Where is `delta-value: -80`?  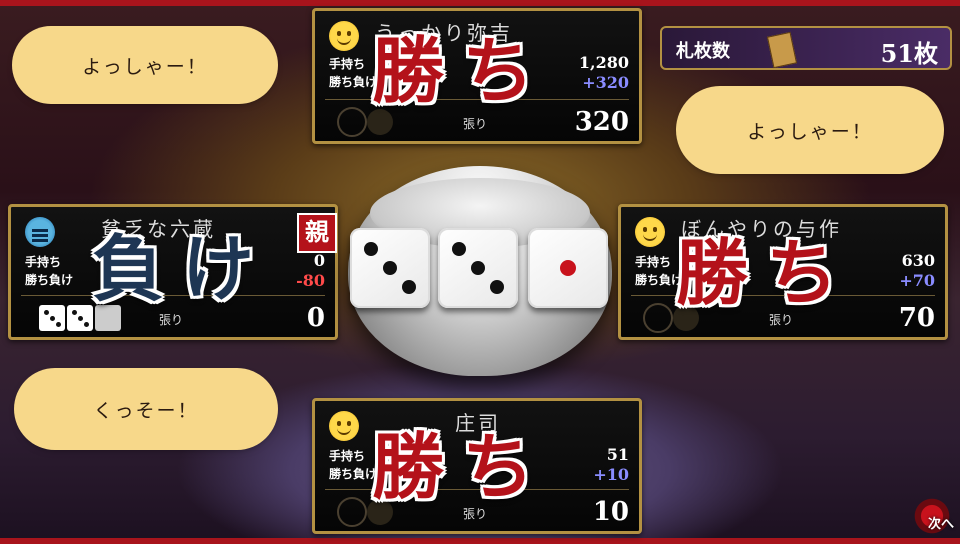
delta-value: -80 is located at coordinates (310, 280).